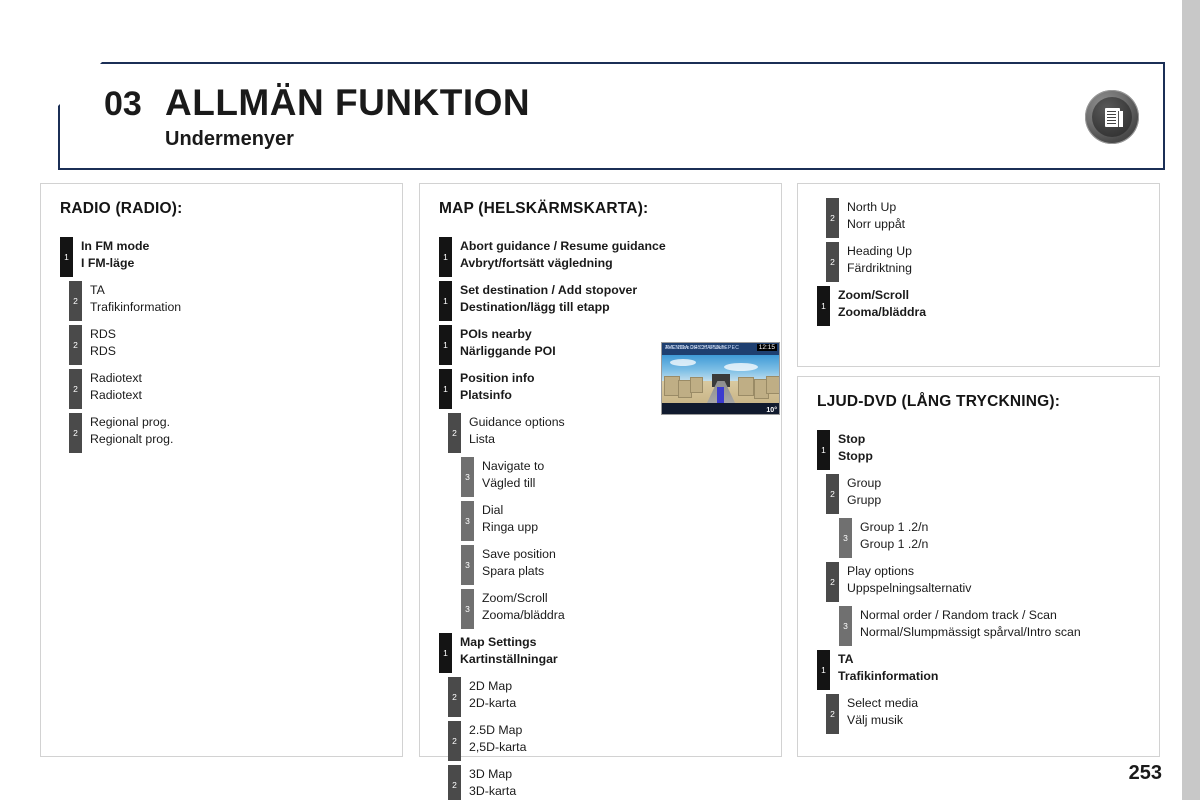 The height and width of the screenshot is (800, 1200). What do you see at coordinates (766, 347) in the screenshot?
I see `thumbnail-time: 12:15` at bounding box center [766, 347].